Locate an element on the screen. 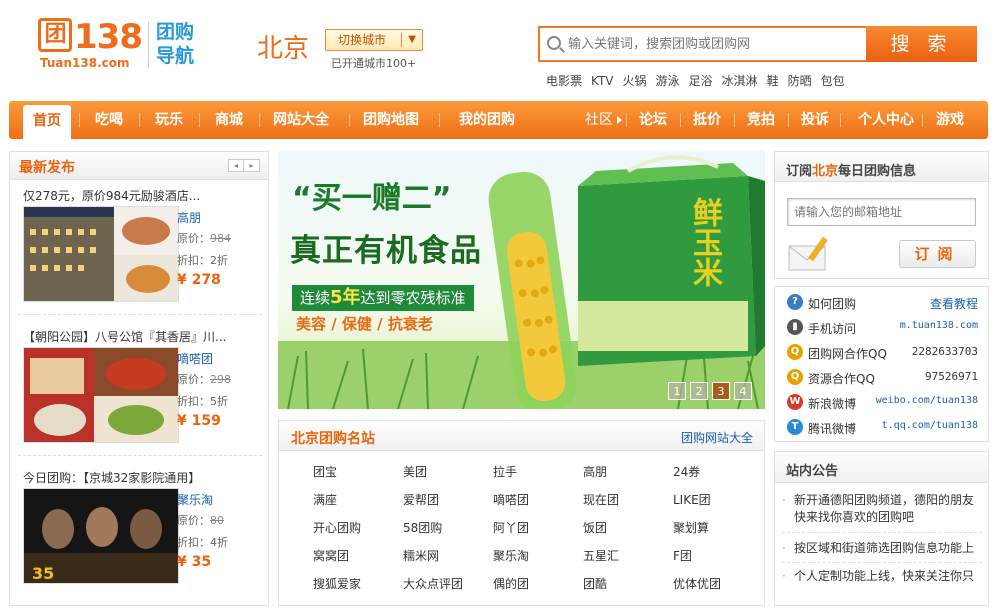  deal-site-link: 高朋 is located at coordinates (189, 217).